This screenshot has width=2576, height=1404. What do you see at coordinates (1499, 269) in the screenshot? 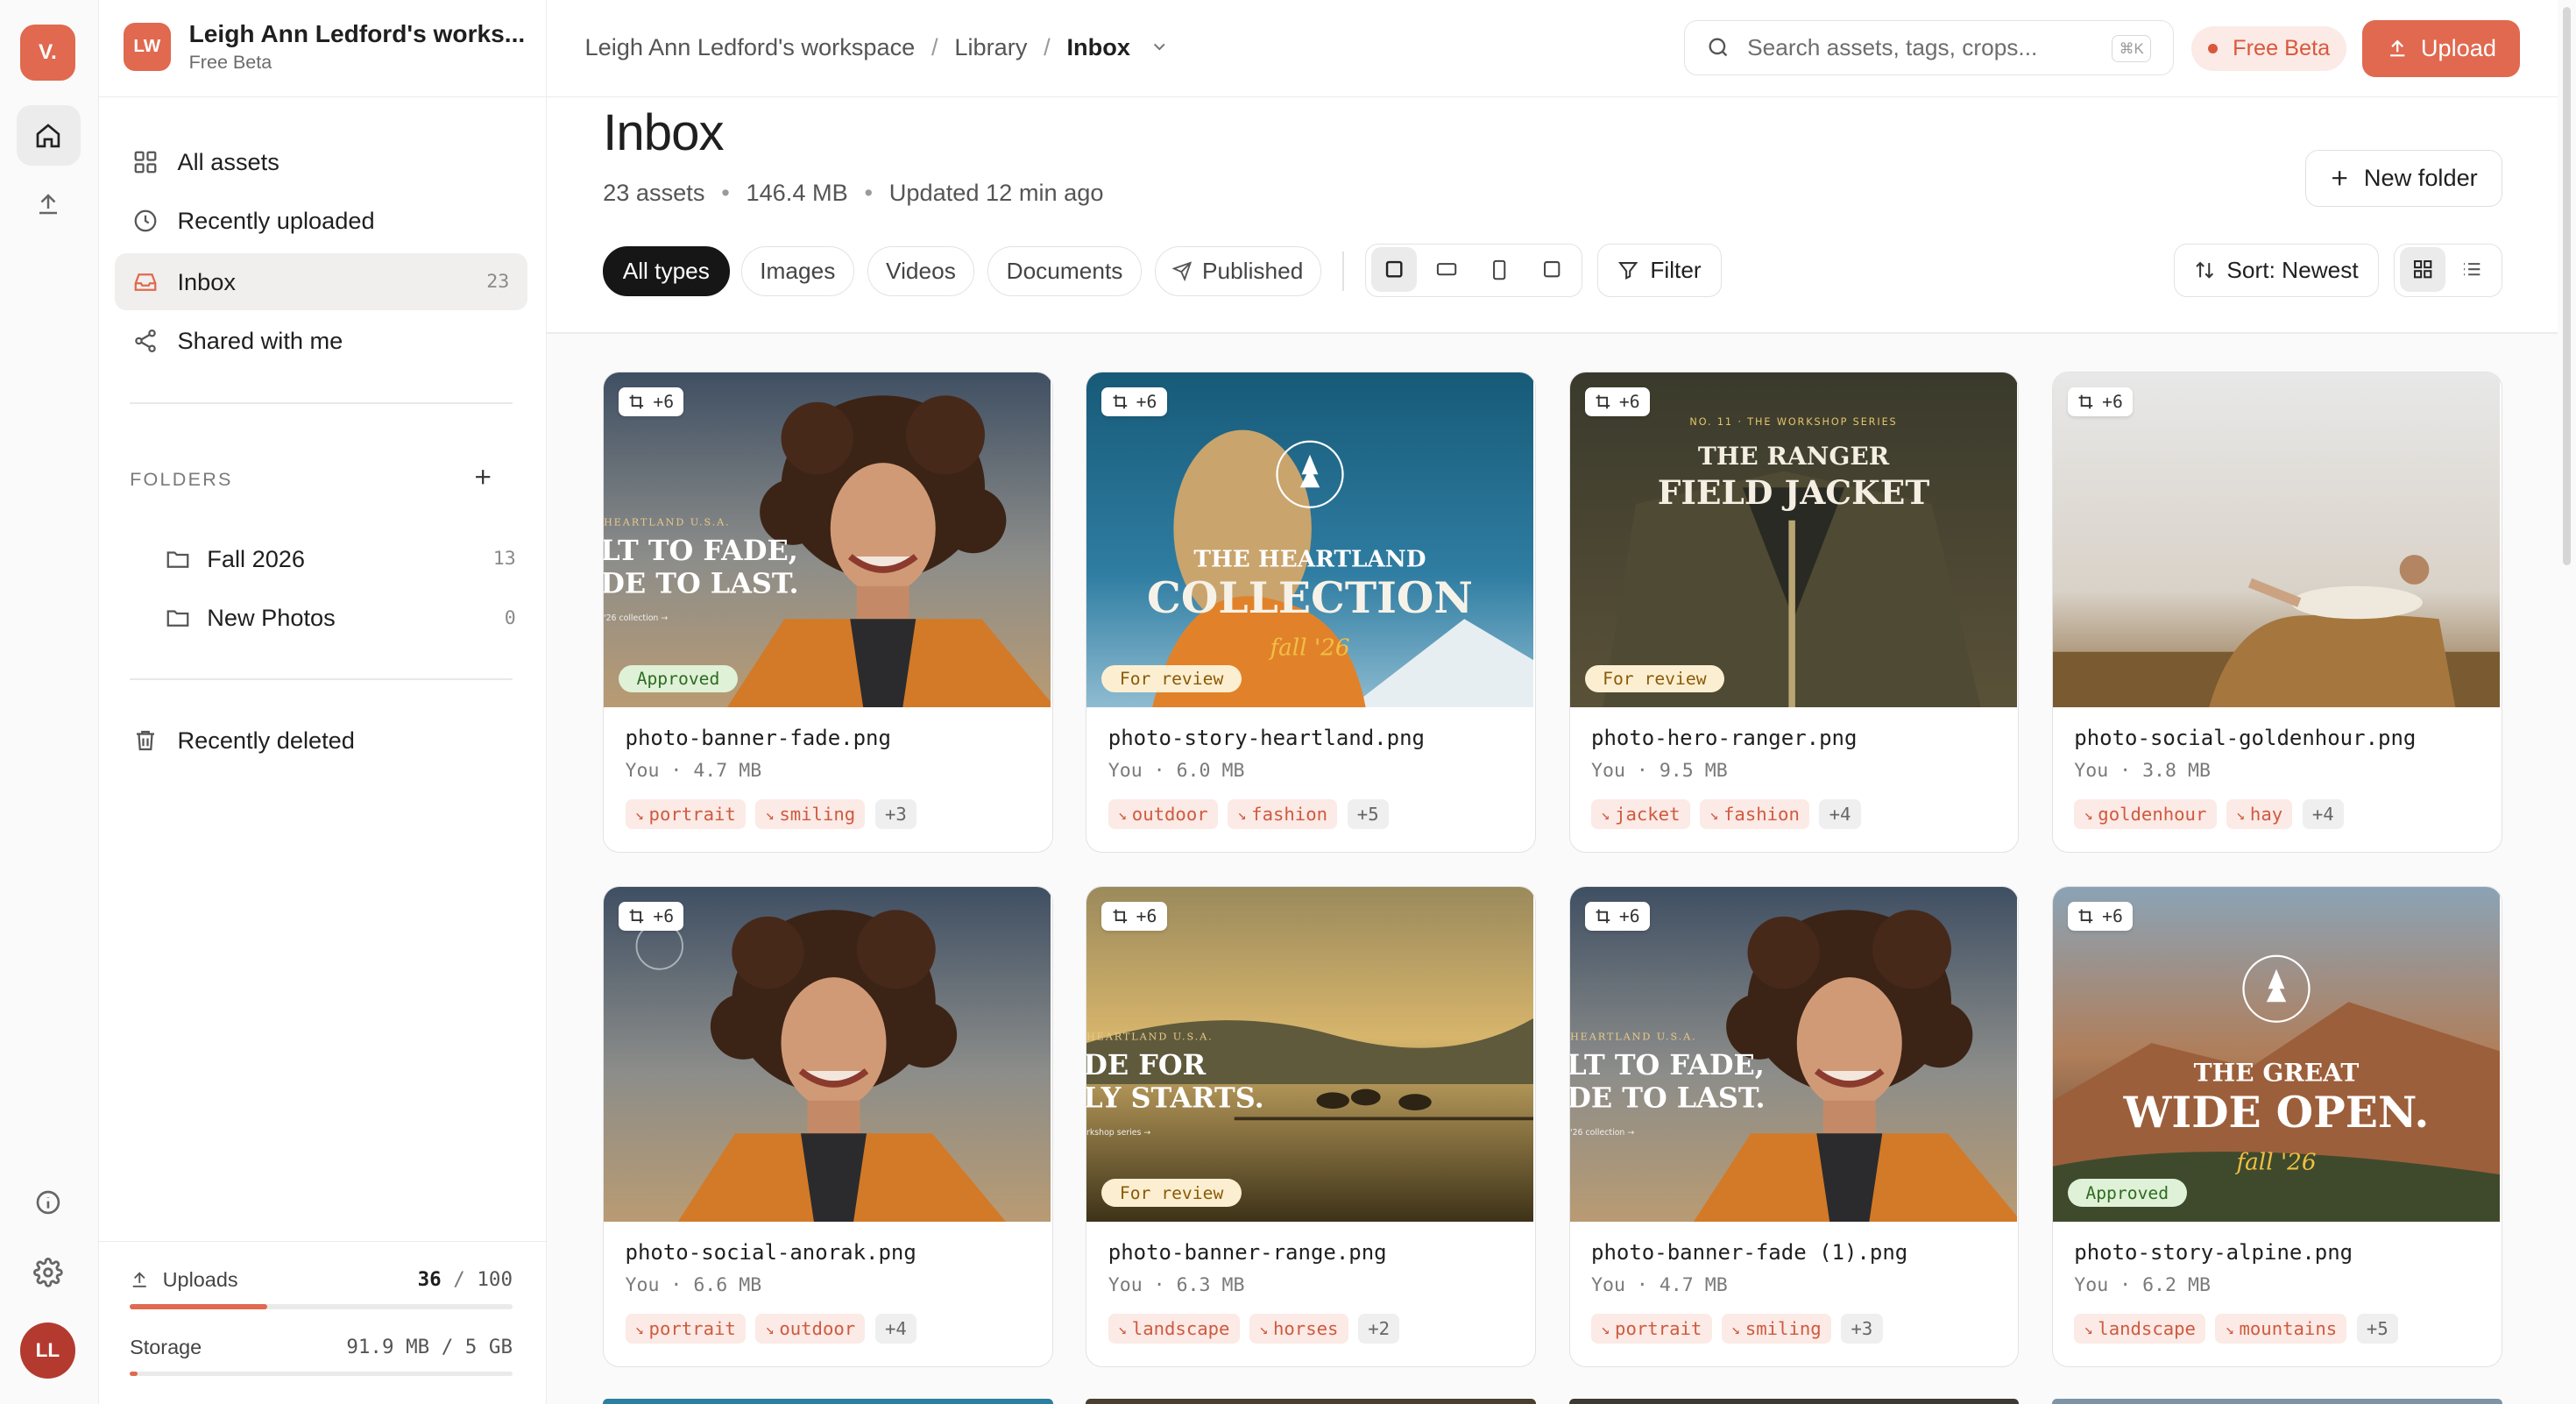
I see `aspect-portrait-button` at bounding box center [1499, 269].